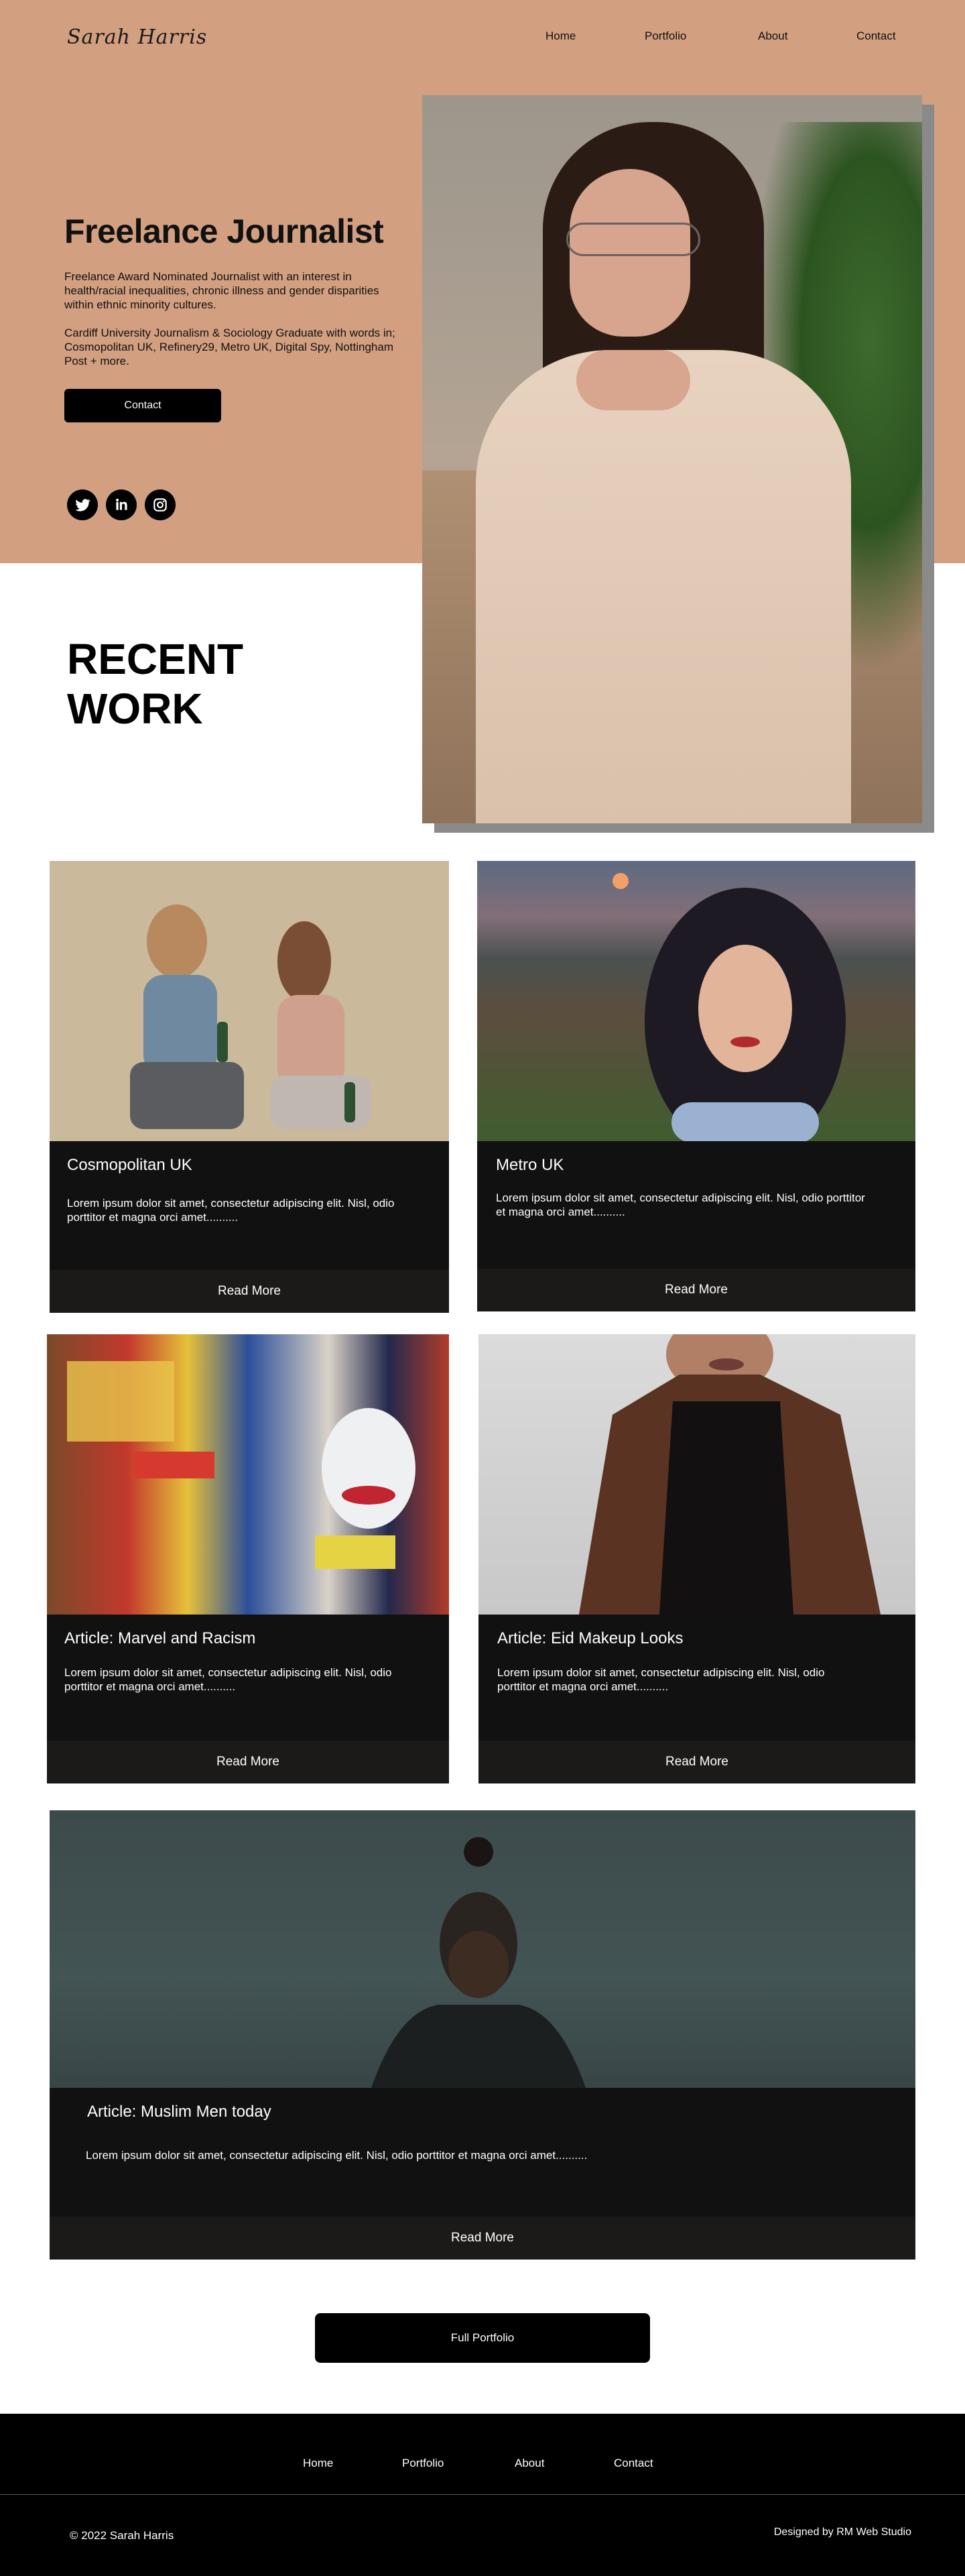 Image resolution: width=965 pixels, height=2576 pixels. Describe the element at coordinates (876, 36) in the screenshot. I see `nav-contact: Contact` at that location.